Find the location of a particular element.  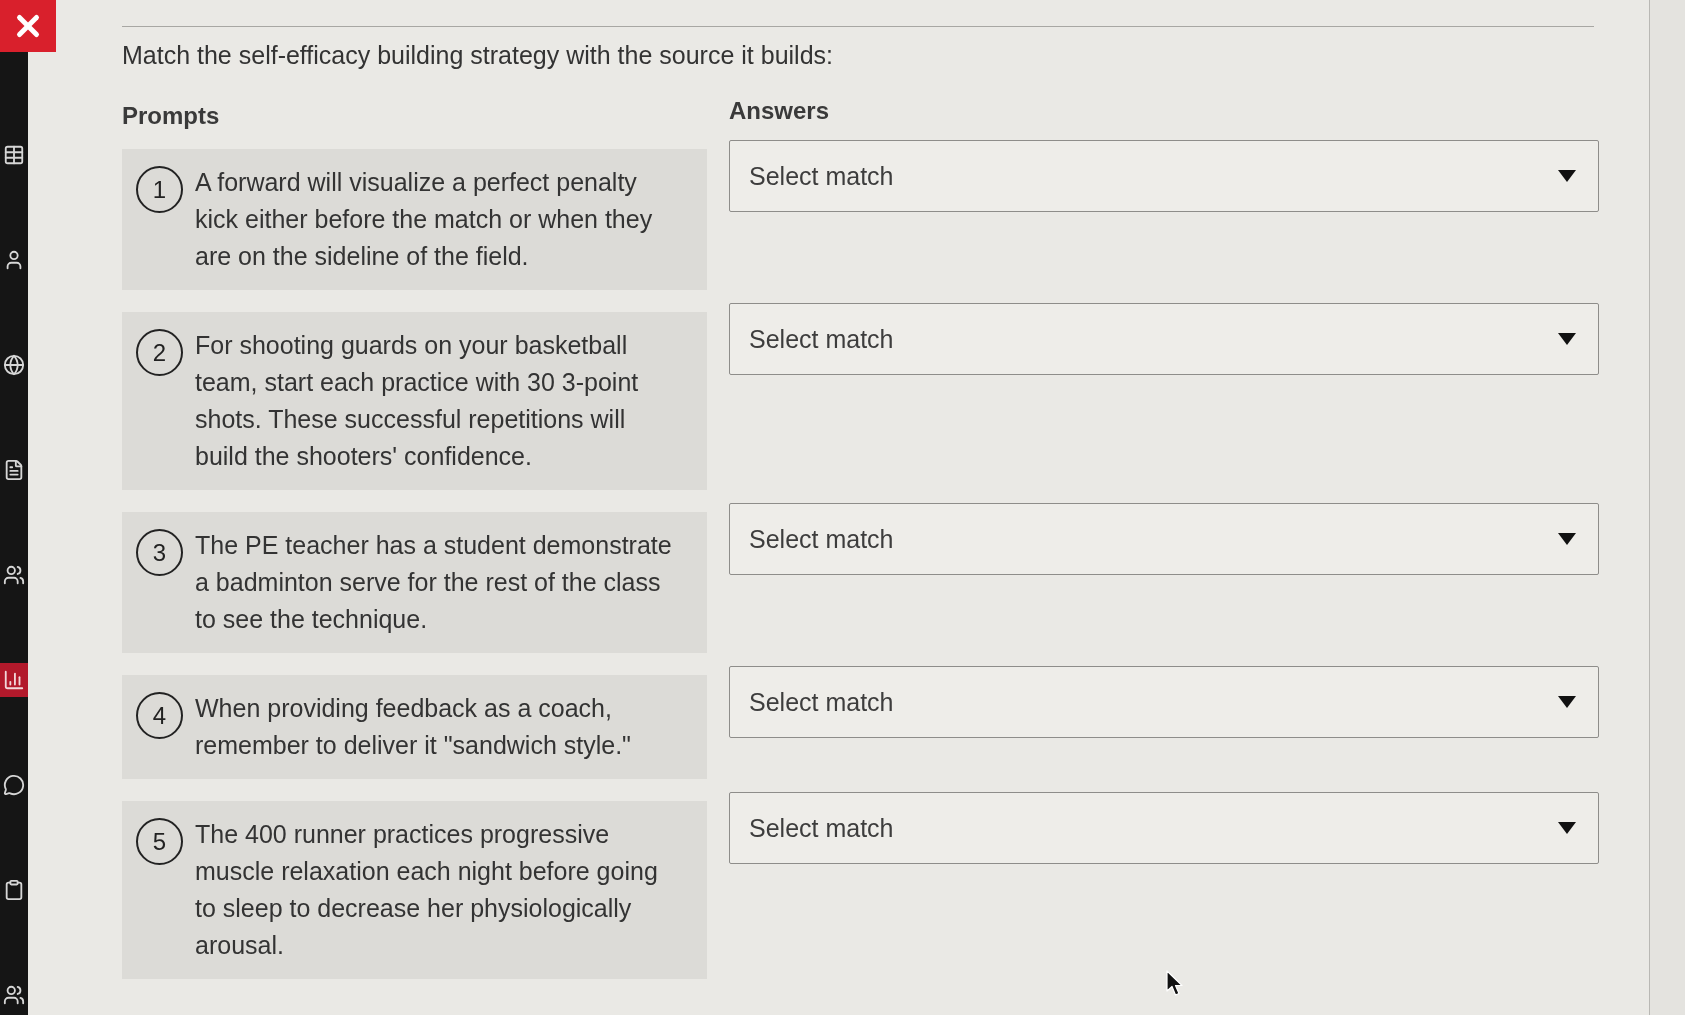

item-number: 4 is located at coordinates (159, 715).